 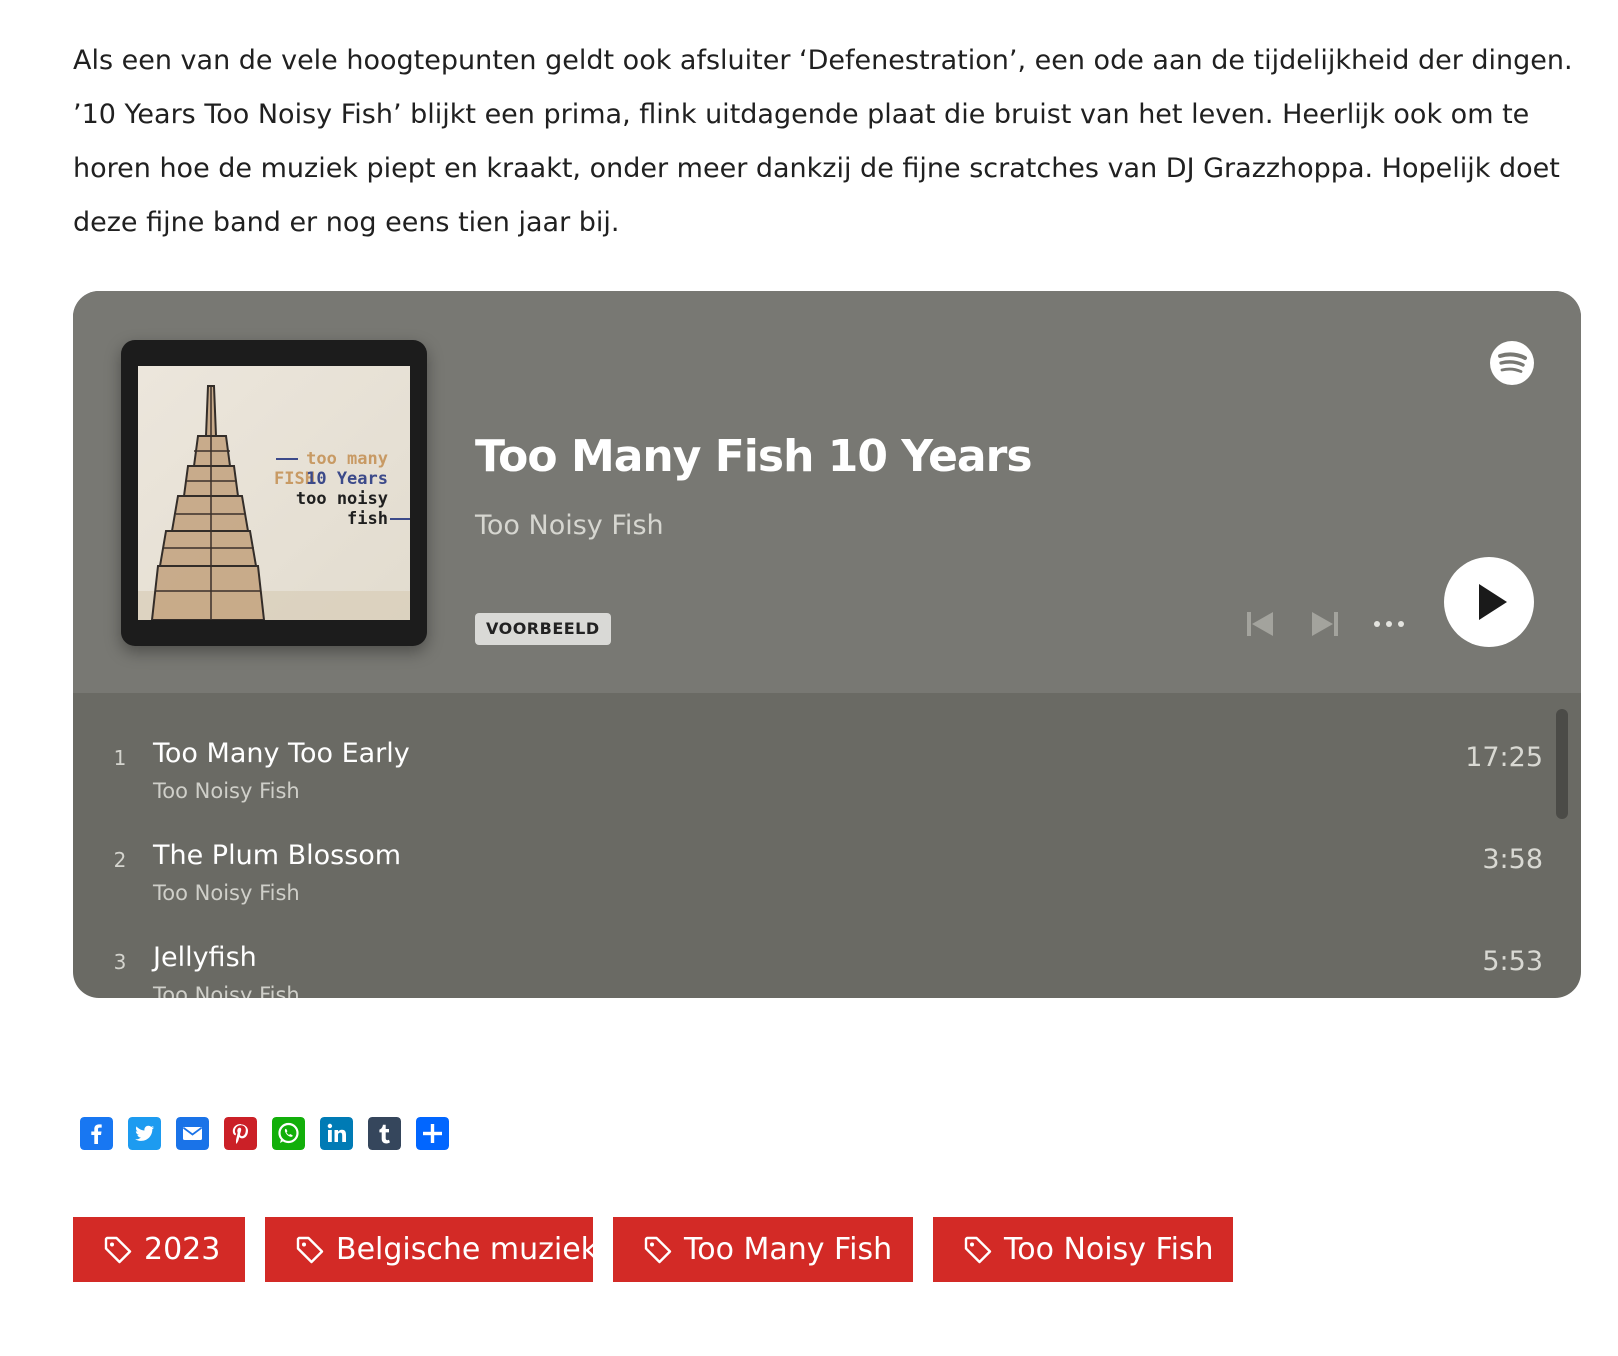 I want to click on track-duration: 3:58, so click(x=1512, y=859).